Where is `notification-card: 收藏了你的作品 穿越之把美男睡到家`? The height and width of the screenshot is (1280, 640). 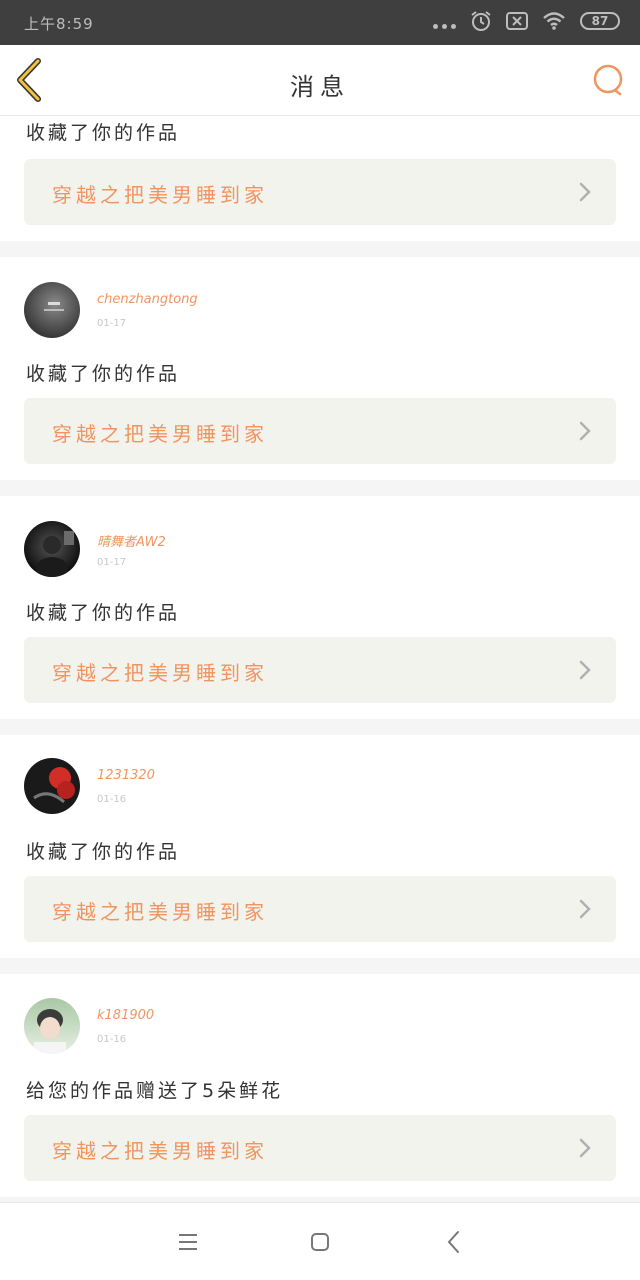
notification-card: 收藏了你的作品 穿越之把美男睡到家 is located at coordinates (320, 178).